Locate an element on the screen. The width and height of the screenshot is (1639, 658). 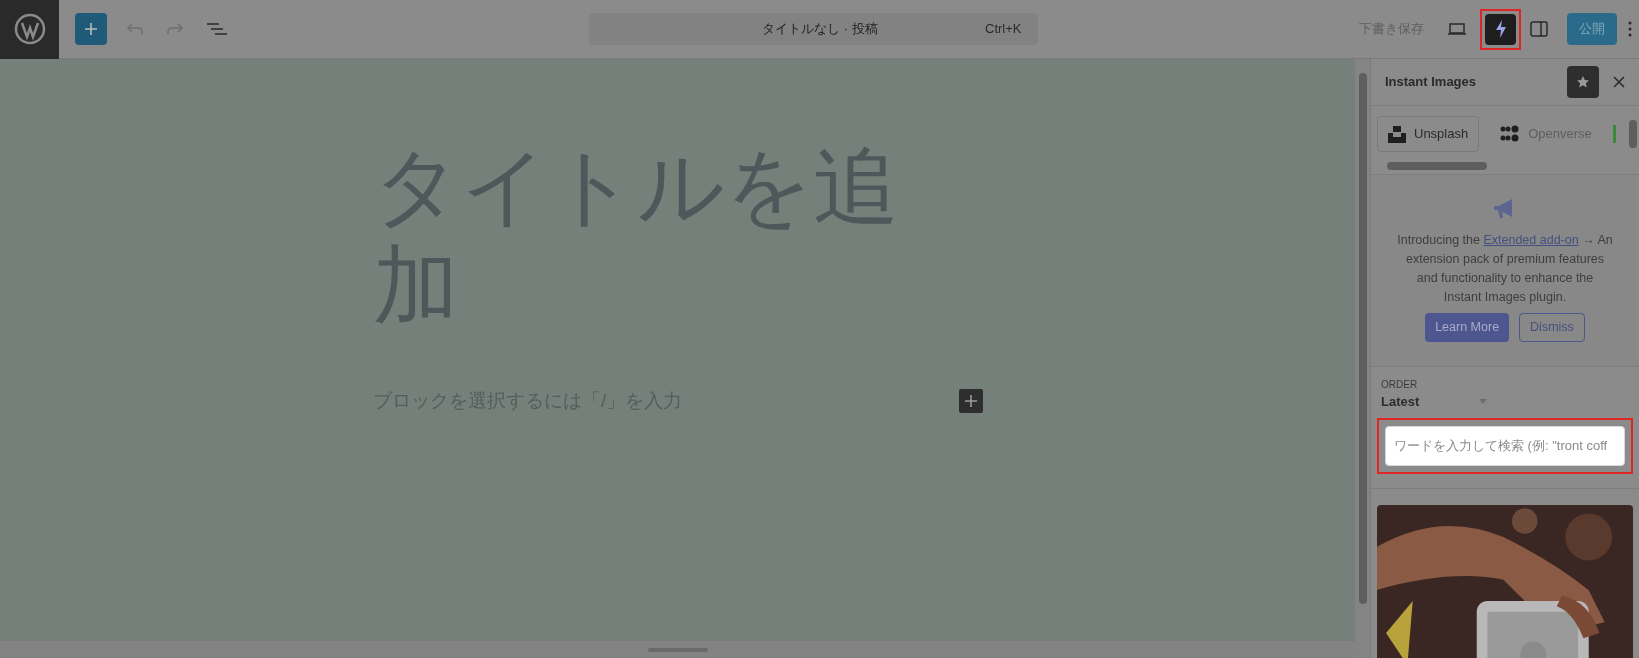
plus-icon is located at coordinates (91, 29).